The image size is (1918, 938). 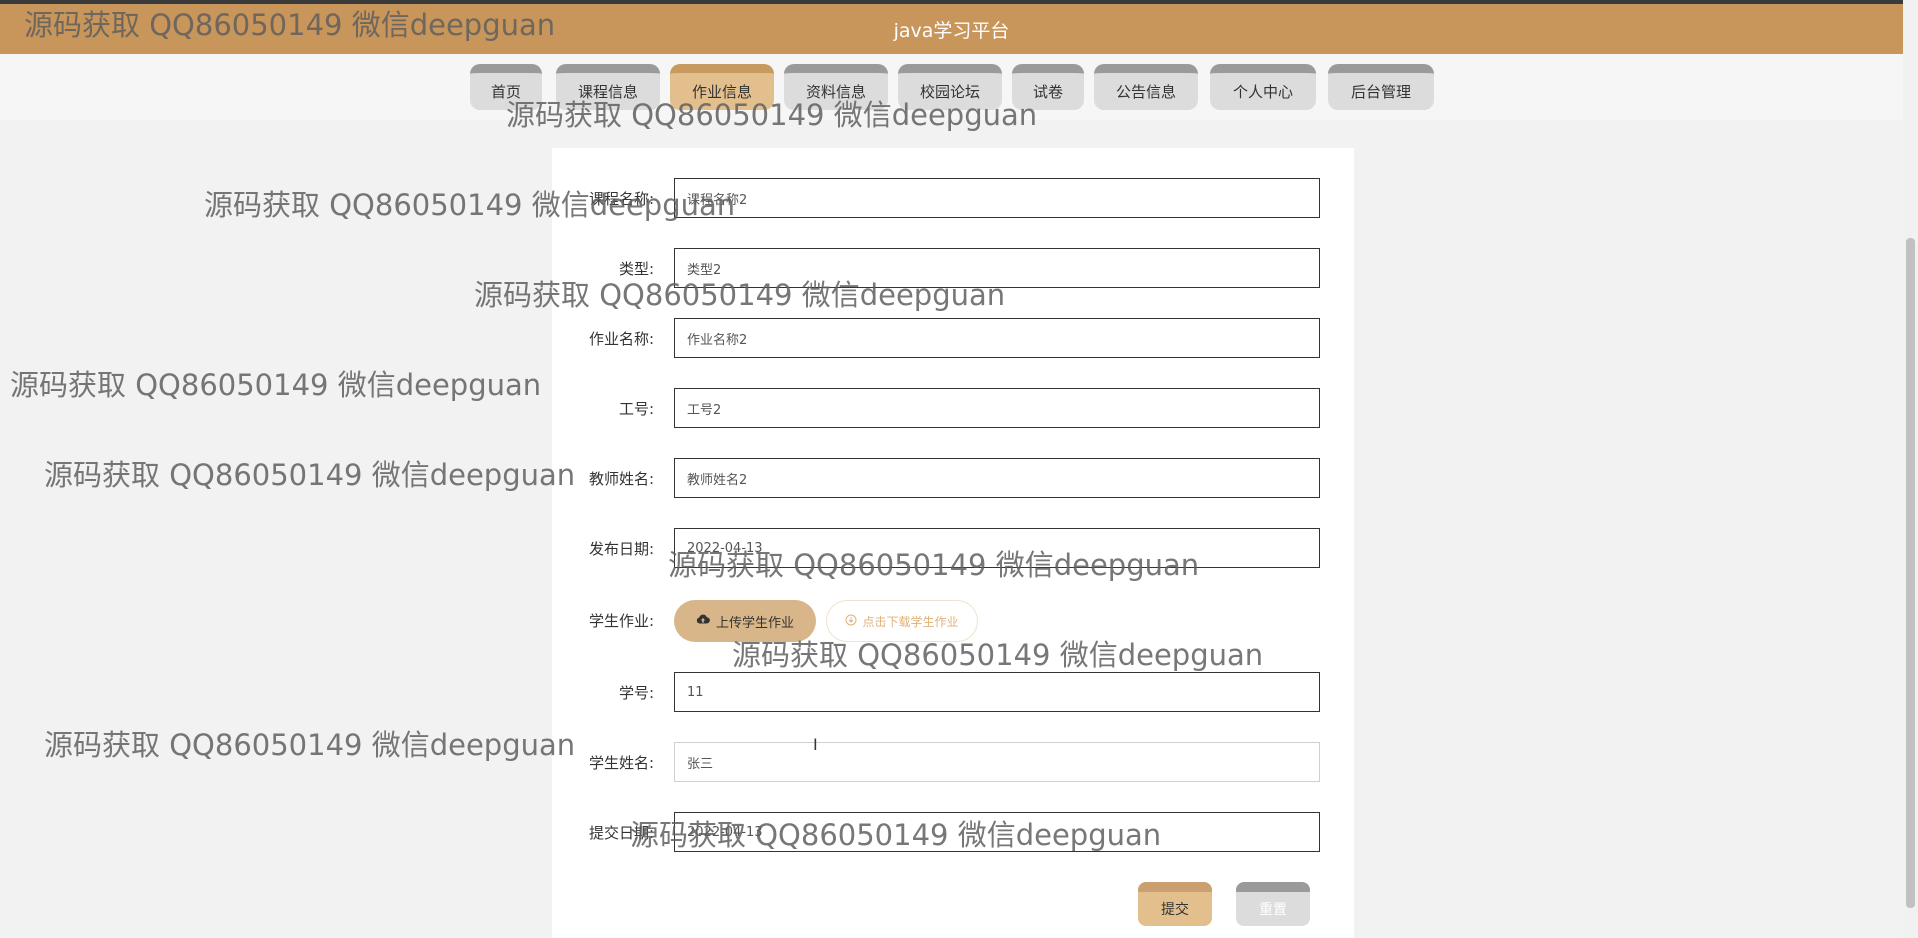 What do you see at coordinates (997, 832) in the screenshot?
I see `submit-date-field` at bounding box center [997, 832].